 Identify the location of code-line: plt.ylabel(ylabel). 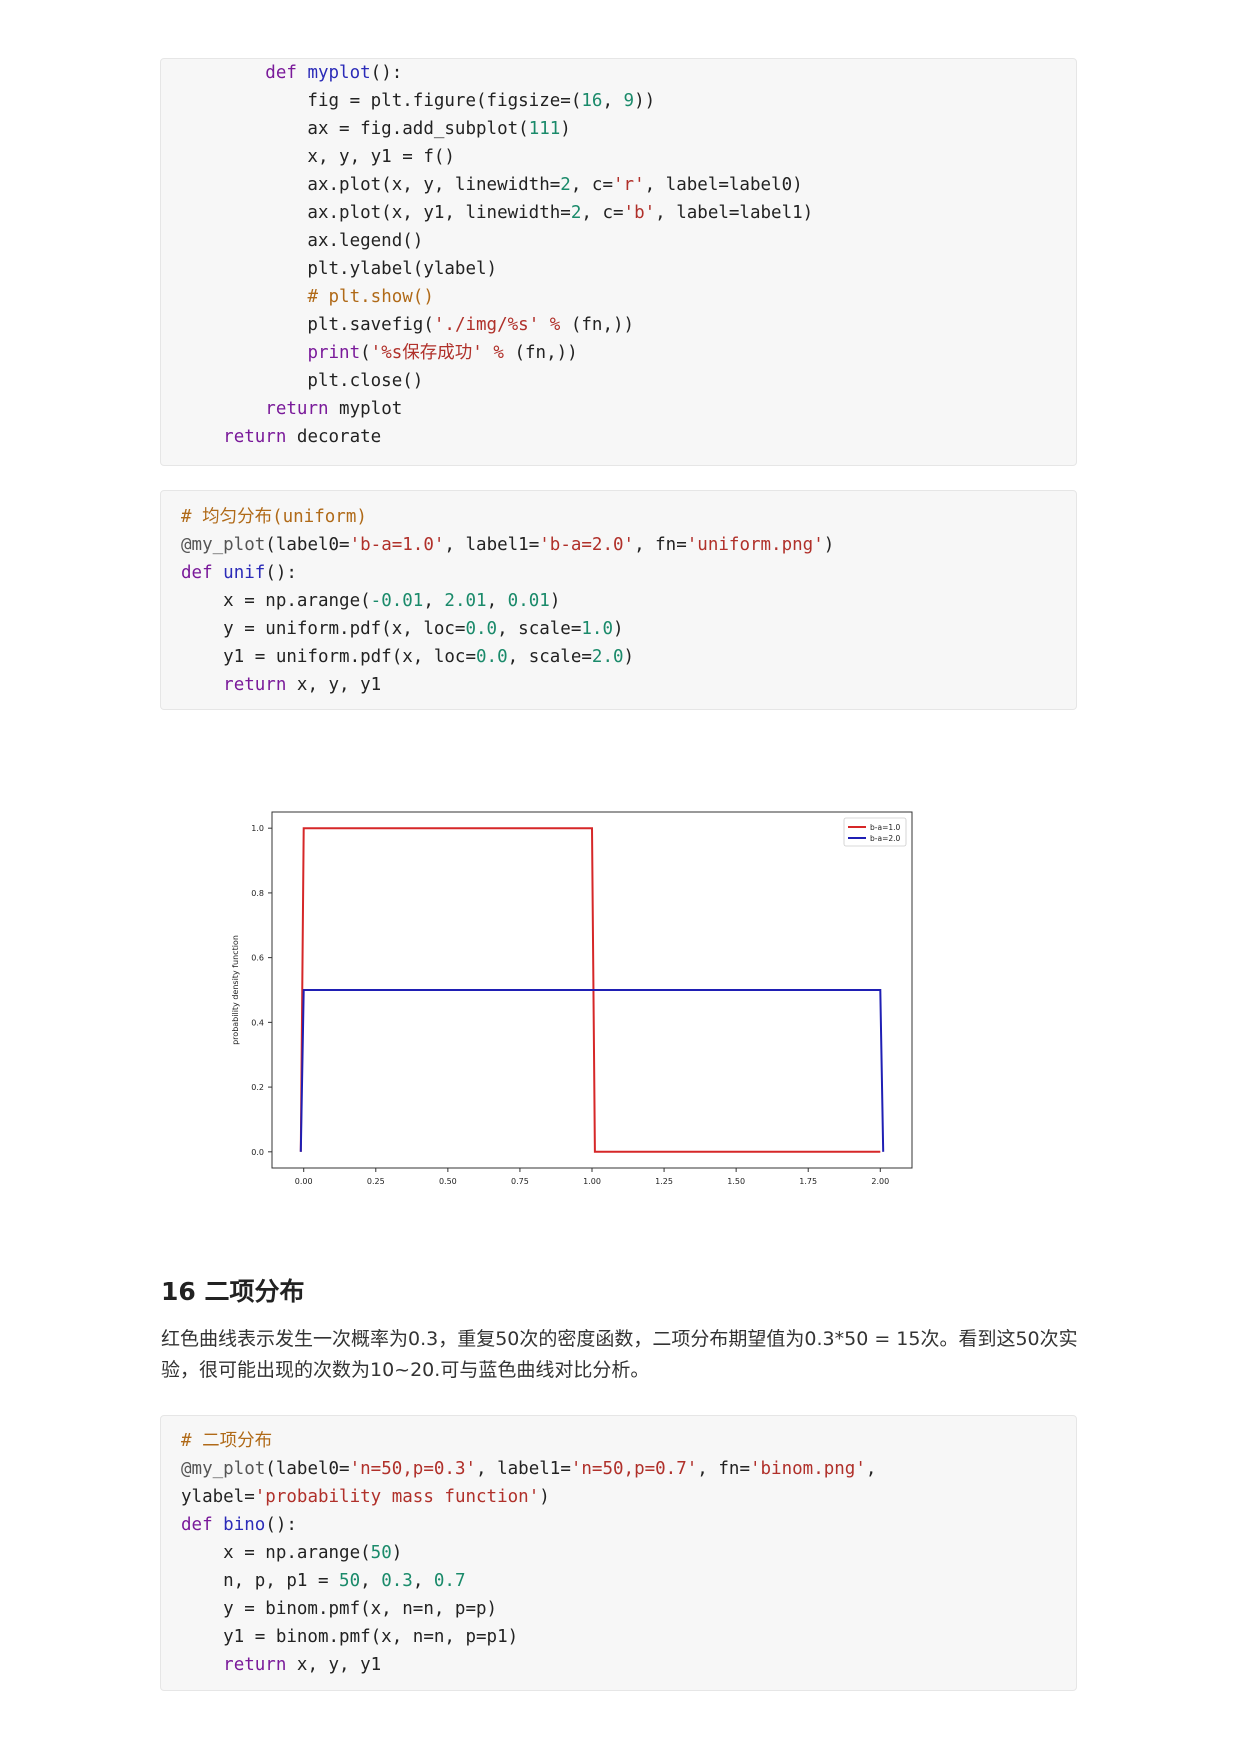
(497, 269).